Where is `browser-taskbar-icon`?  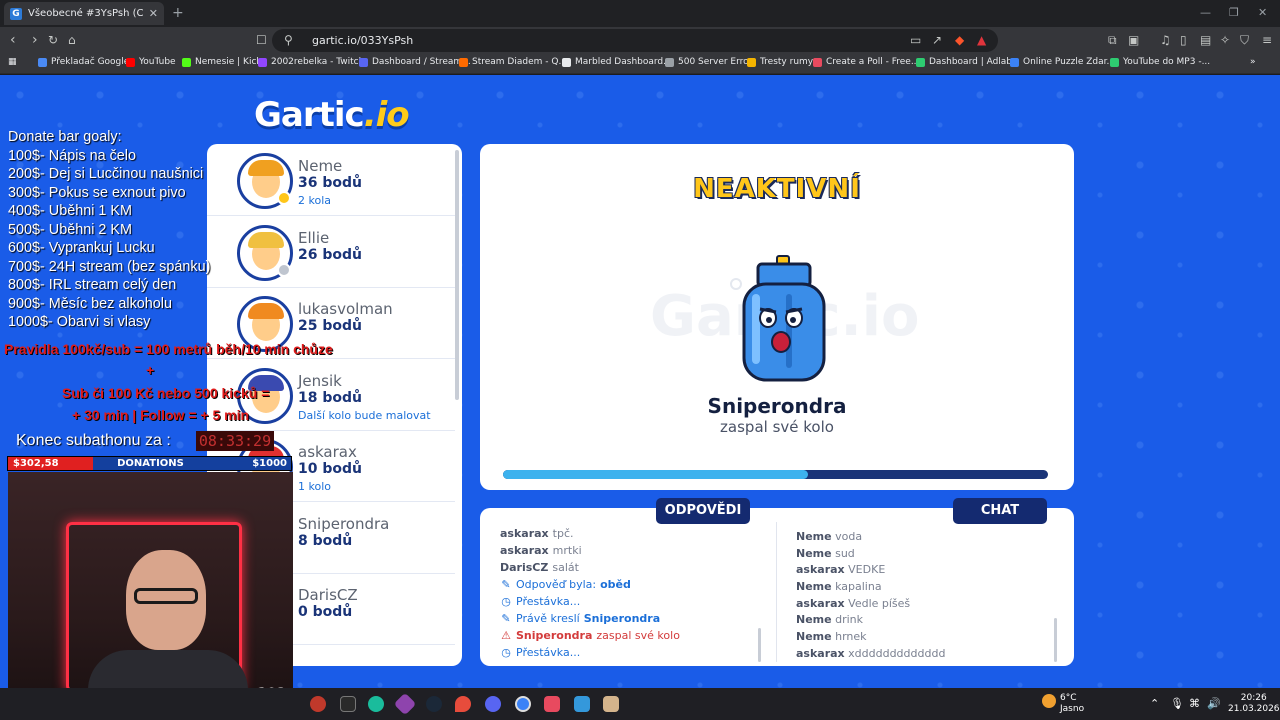 browser-taskbar-icon is located at coordinates (523, 704).